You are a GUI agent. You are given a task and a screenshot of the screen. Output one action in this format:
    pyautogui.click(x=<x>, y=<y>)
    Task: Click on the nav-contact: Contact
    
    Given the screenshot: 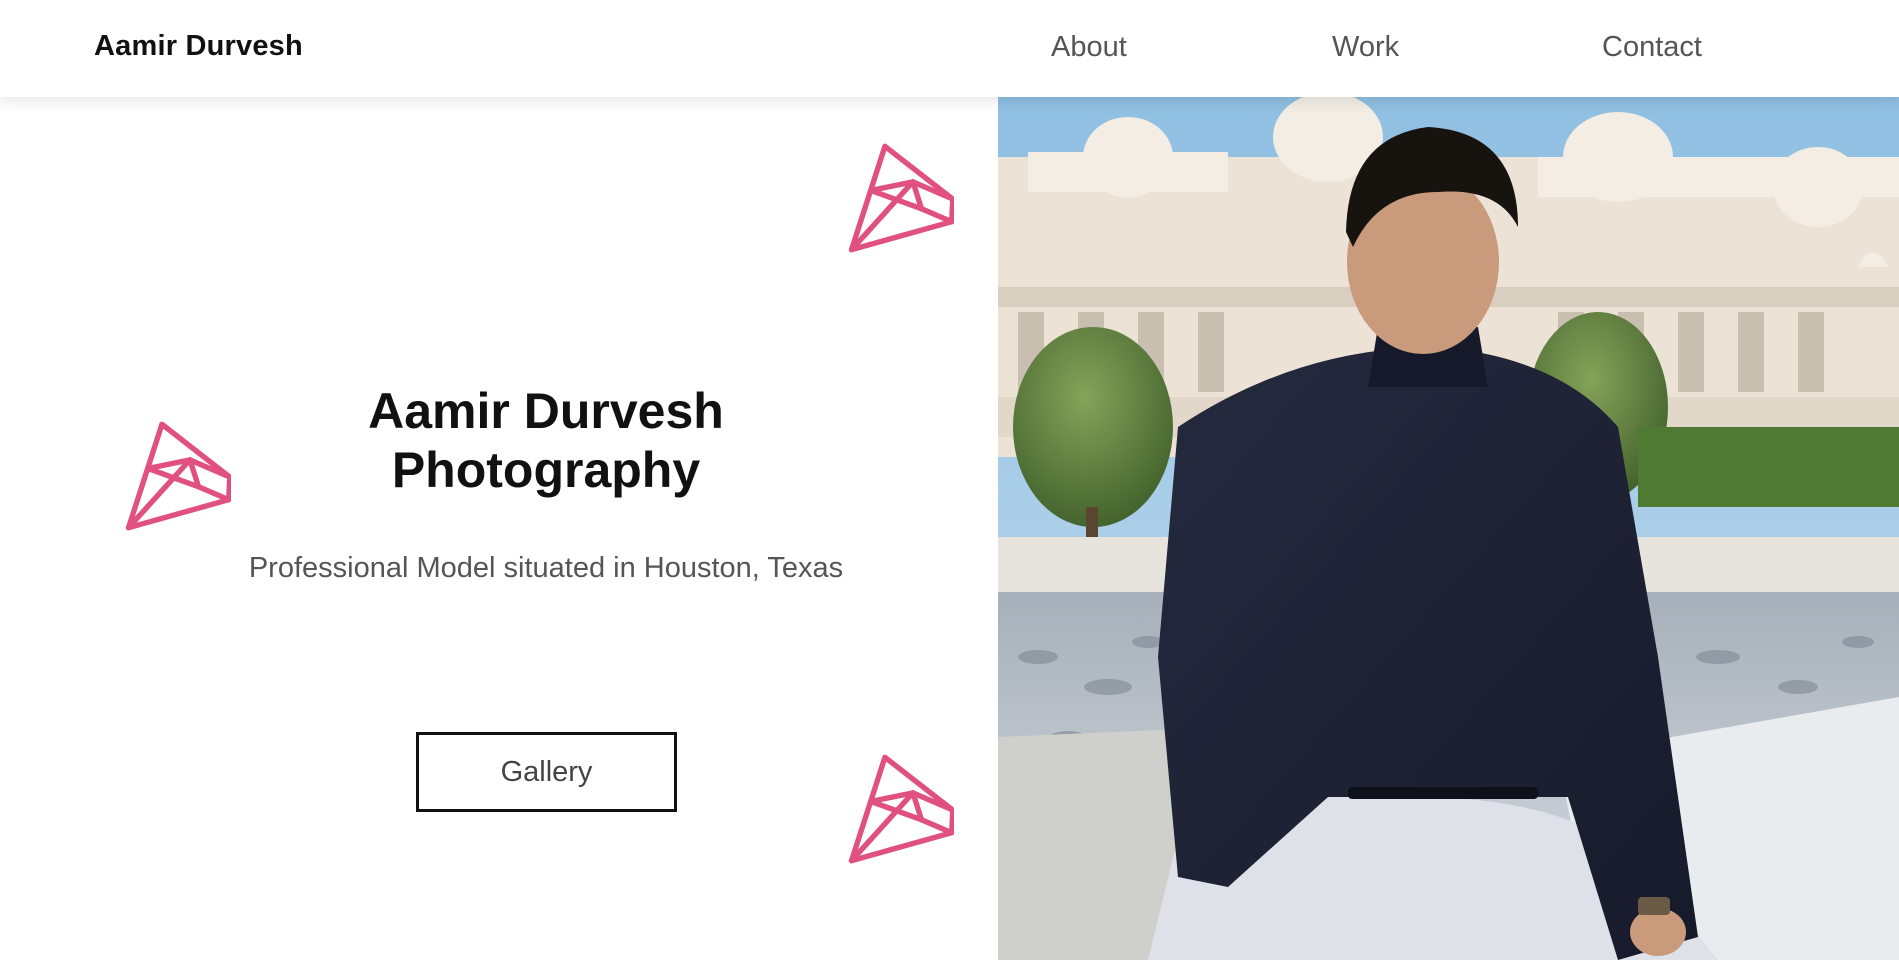 What is the action you would take?
    pyautogui.click(x=1652, y=47)
    